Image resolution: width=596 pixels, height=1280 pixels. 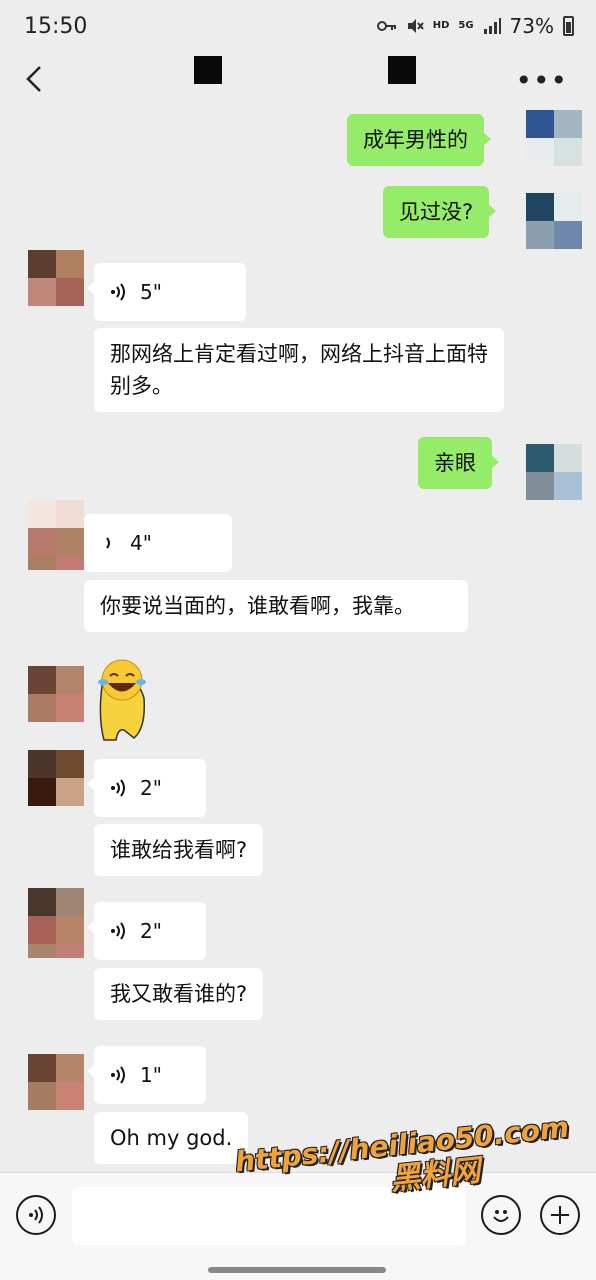 What do you see at coordinates (568, 26) in the screenshot?
I see `battery-icon` at bounding box center [568, 26].